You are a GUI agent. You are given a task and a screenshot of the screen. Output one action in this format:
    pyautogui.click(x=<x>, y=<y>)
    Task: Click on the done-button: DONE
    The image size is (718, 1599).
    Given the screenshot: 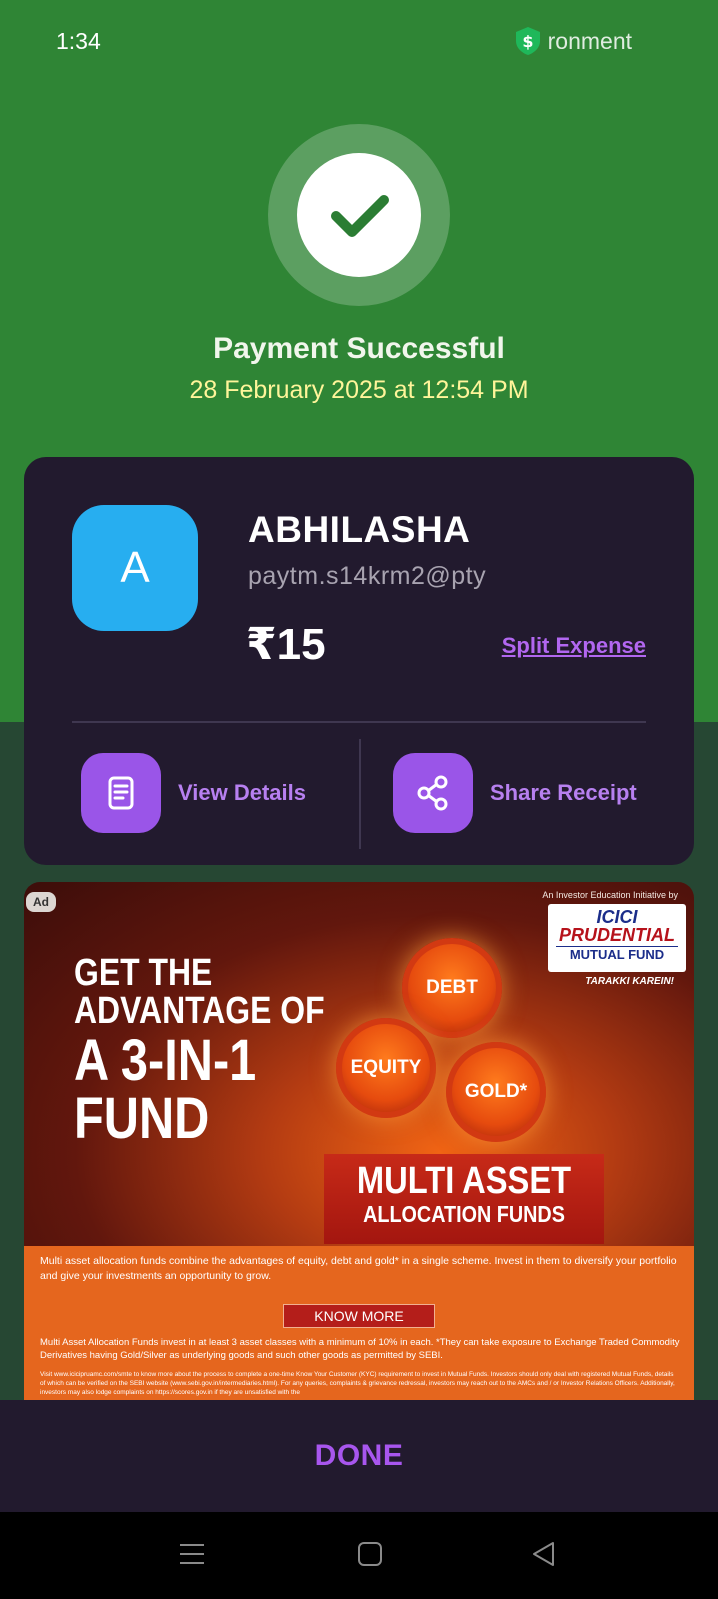 What is the action you would take?
    pyautogui.click(x=359, y=1456)
    